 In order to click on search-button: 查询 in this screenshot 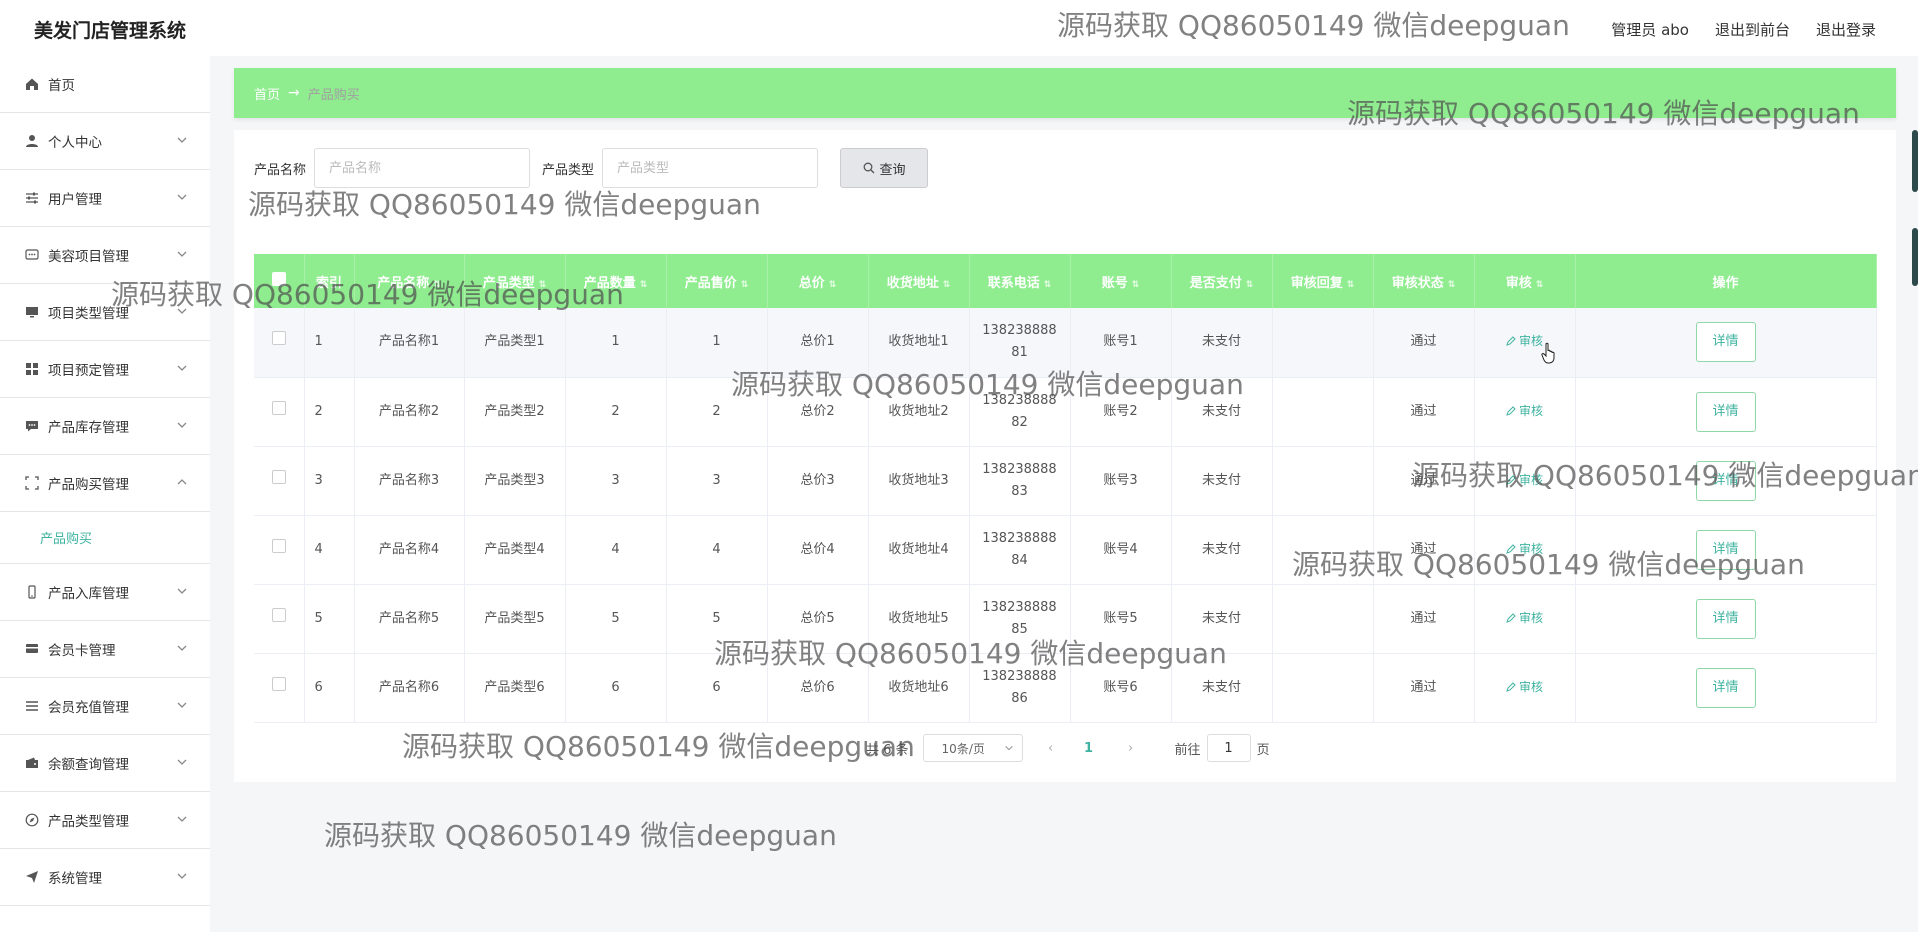, I will do `click(884, 168)`.